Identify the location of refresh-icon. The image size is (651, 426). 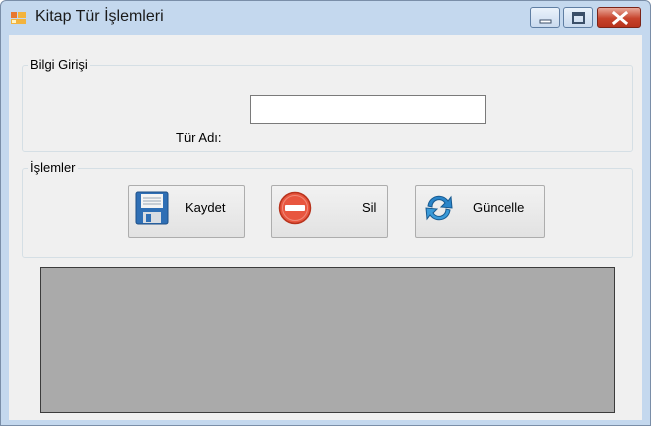
(439, 208).